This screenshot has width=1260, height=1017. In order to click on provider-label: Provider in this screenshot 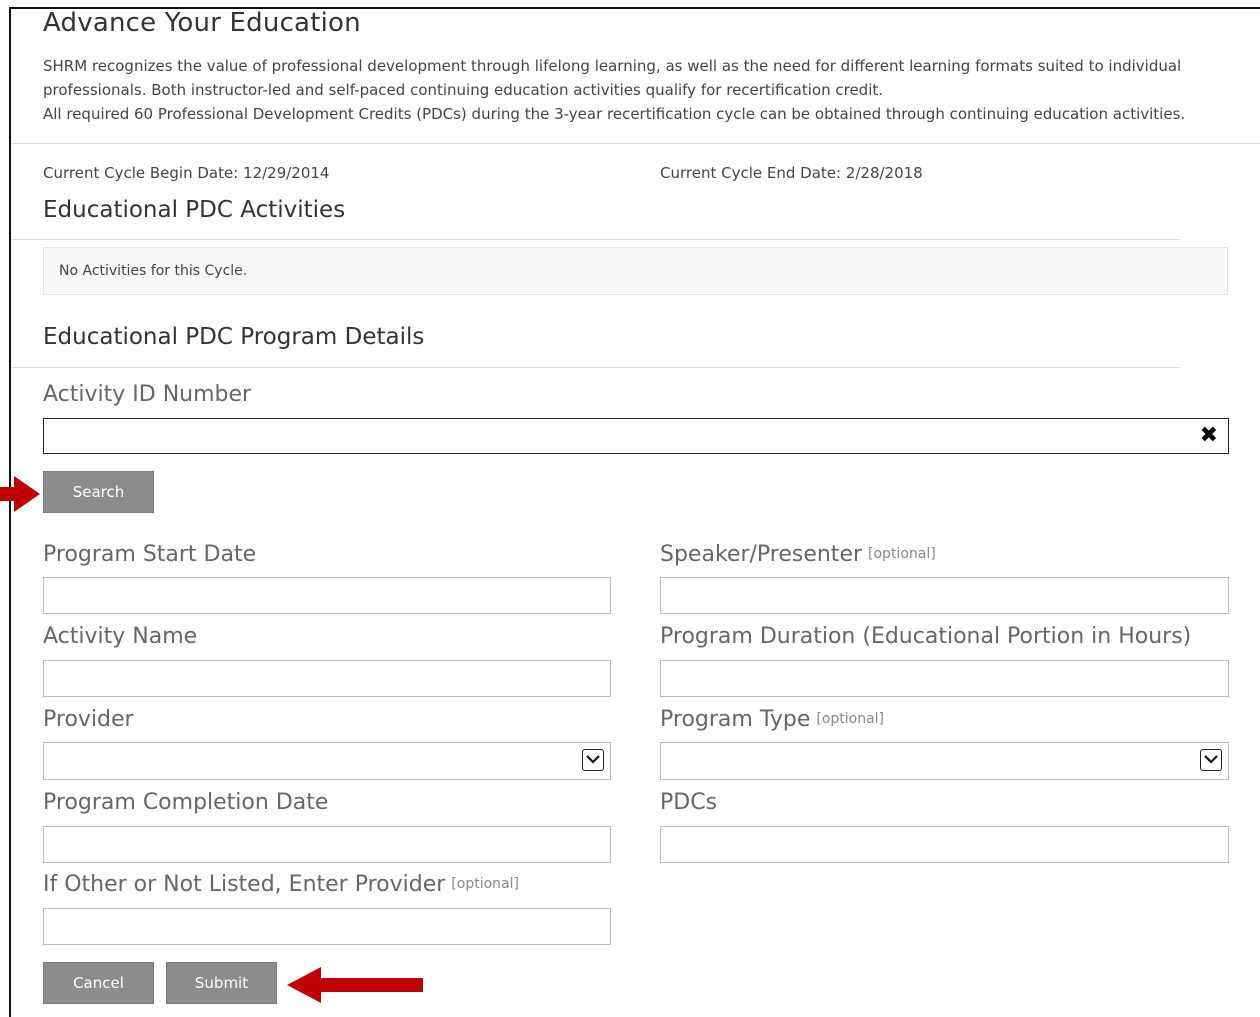, I will do `click(88, 719)`.